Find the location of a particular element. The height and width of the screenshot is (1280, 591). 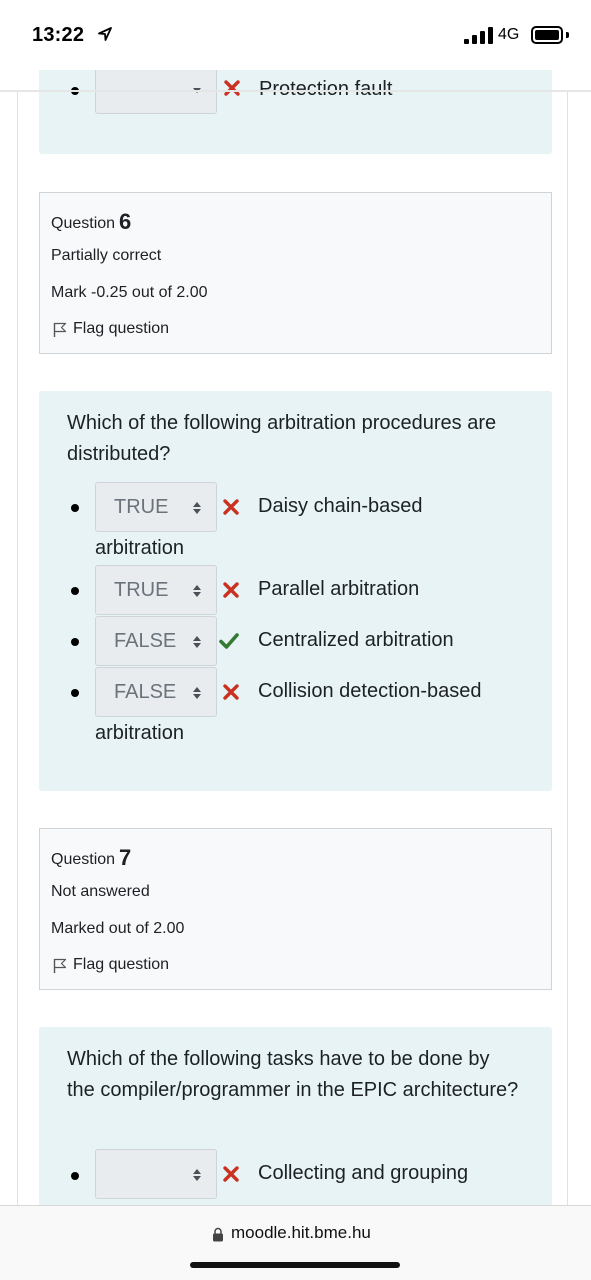

previous-answer-select is located at coordinates (156, 89).